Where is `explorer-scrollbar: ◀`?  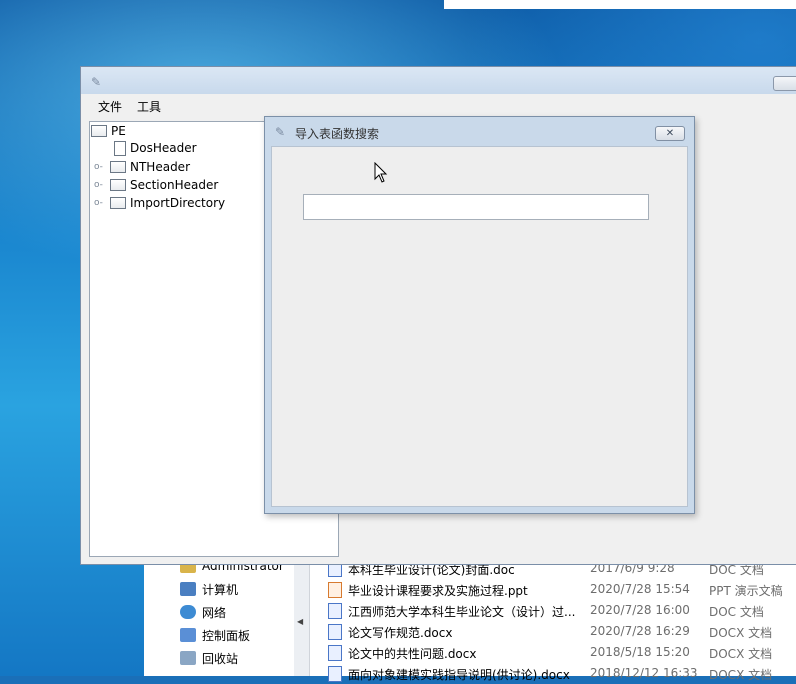 explorer-scrollbar: ◀ is located at coordinates (302, 615).